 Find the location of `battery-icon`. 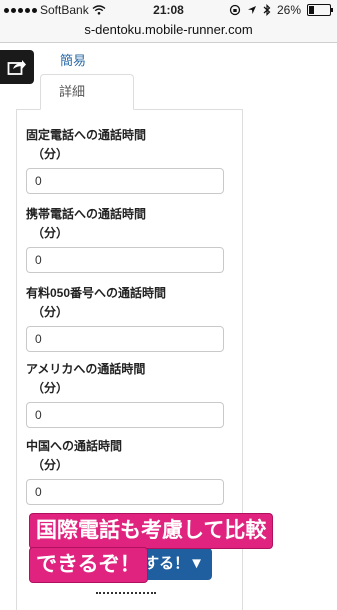

battery-icon is located at coordinates (320, 10).